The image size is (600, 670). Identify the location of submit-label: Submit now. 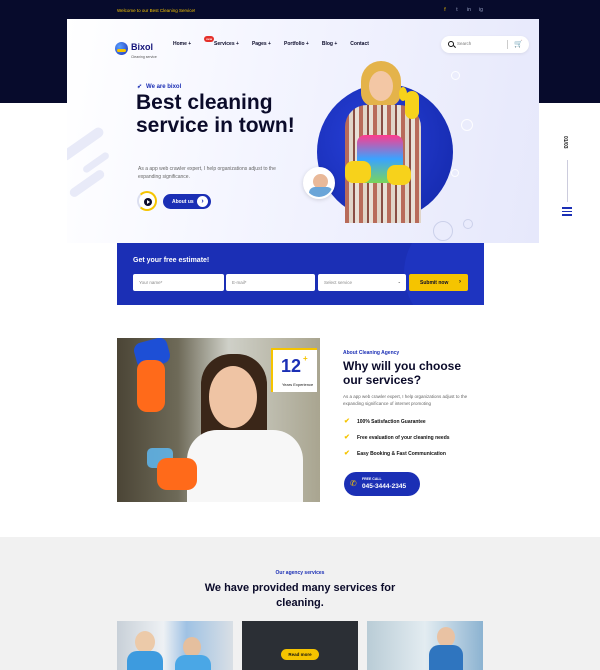
(434, 283).